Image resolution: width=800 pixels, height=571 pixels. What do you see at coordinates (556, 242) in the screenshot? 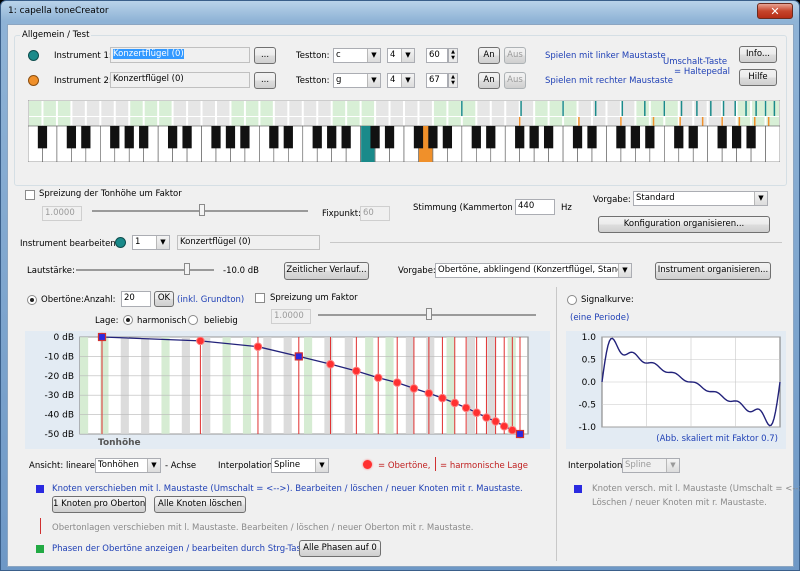
I see `separator` at bounding box center [556, 242].